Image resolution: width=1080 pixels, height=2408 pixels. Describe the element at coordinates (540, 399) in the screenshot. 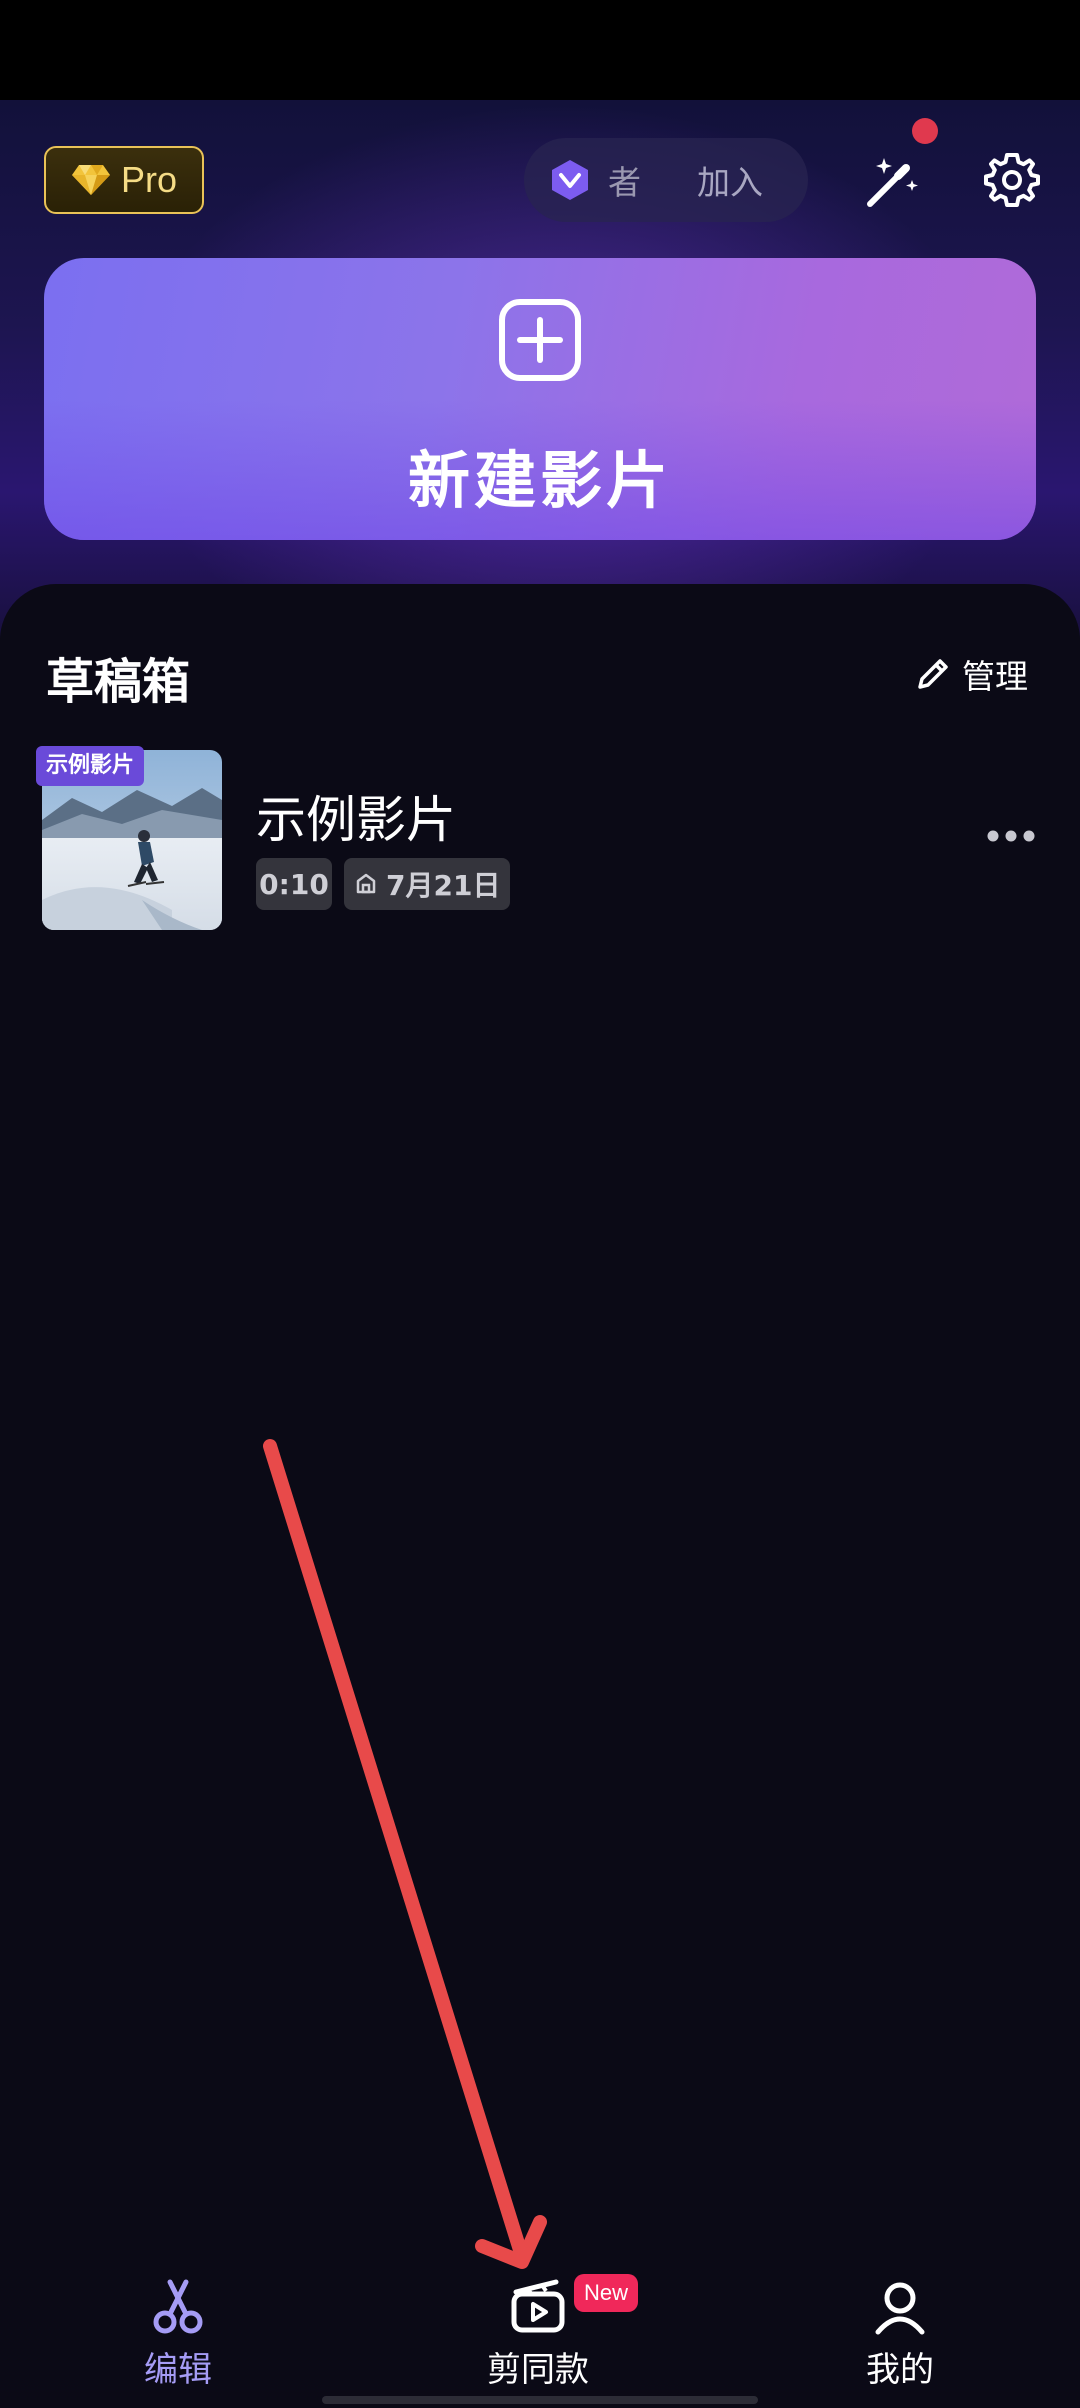

I see `new-project-button: 新建影片` at that location.